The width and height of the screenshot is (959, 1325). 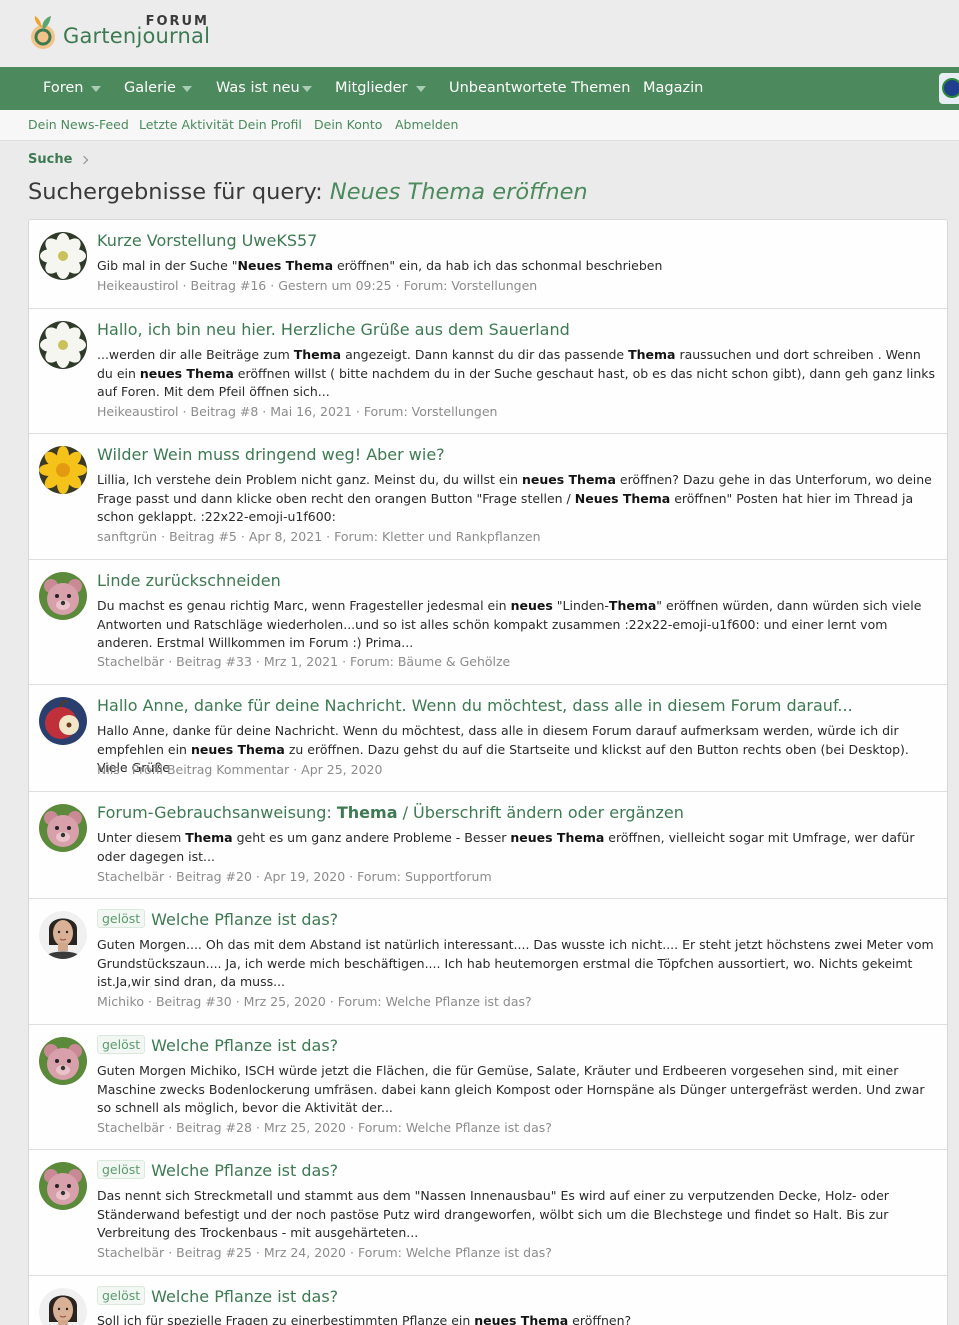 What do you see at coordinates (371, 88) in the screenshot?
I see `nav-mitglieder: Mitglieder` at bounding box center [371, 88].